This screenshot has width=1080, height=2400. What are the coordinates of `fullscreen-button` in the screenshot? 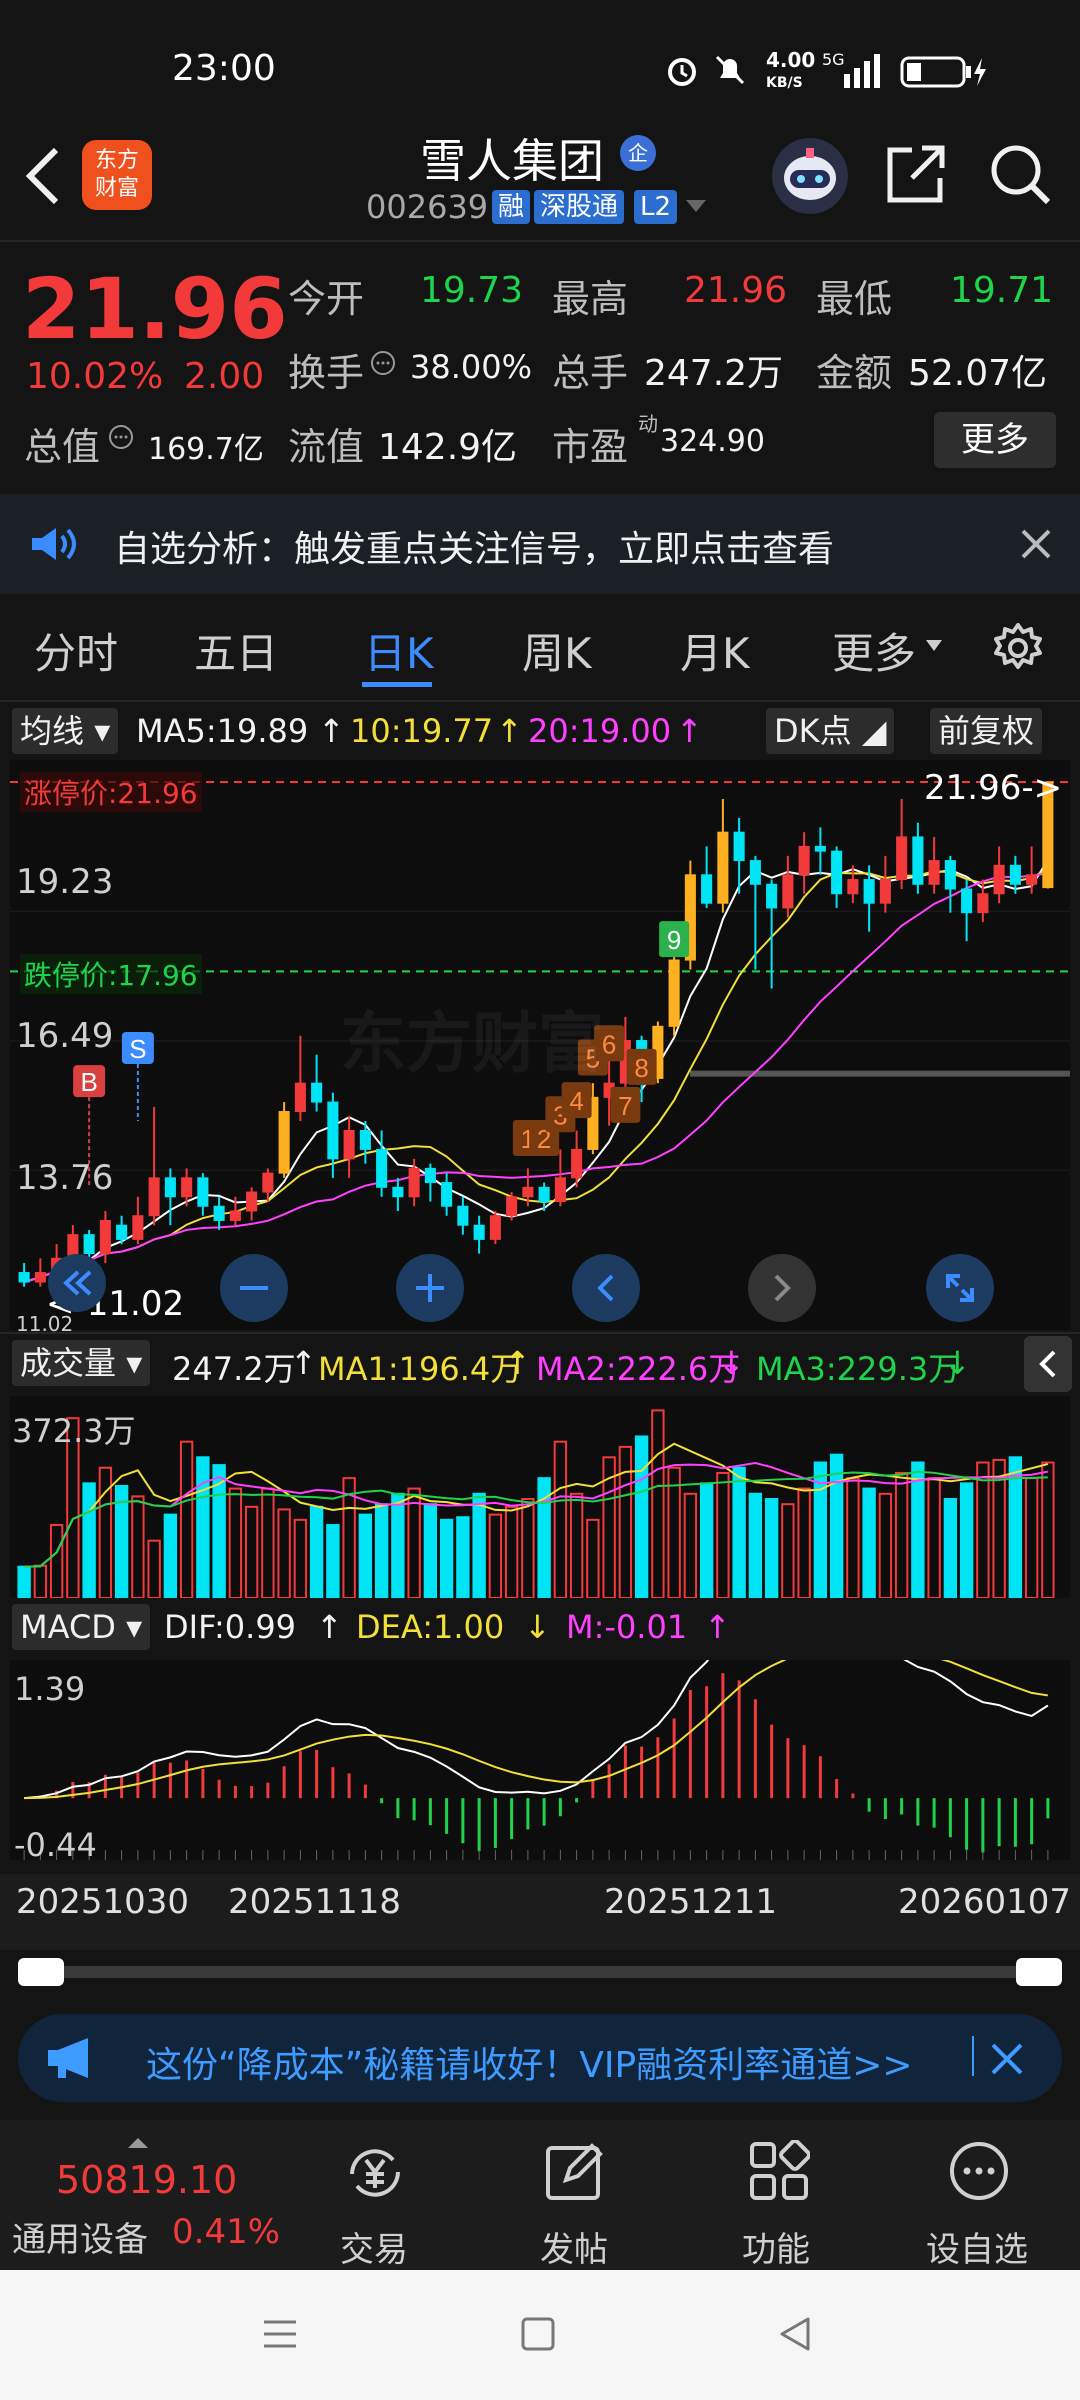 It's located at (960, 1288).